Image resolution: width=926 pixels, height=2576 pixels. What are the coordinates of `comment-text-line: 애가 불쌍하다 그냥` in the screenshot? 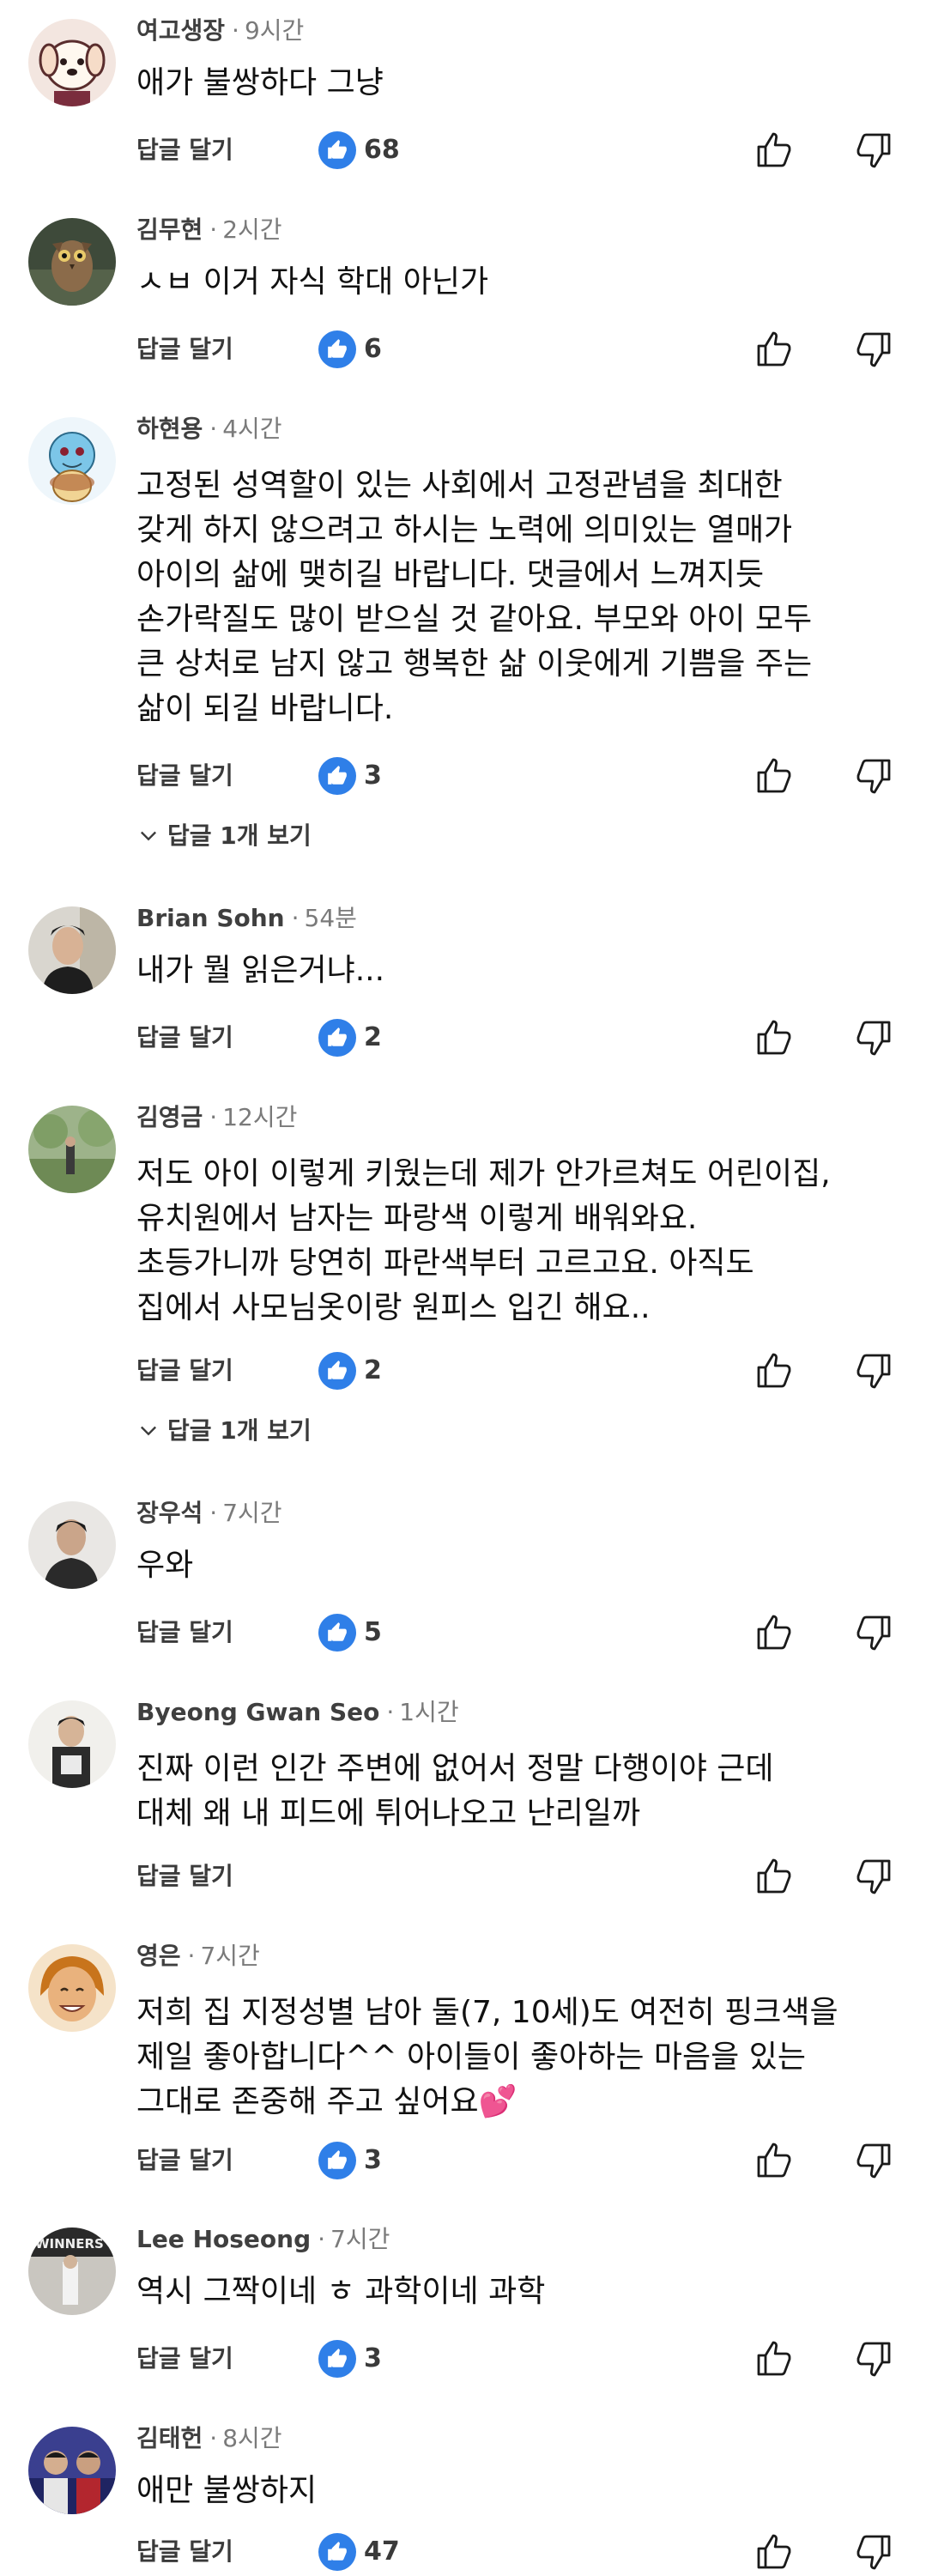 It's located at (260, 82).